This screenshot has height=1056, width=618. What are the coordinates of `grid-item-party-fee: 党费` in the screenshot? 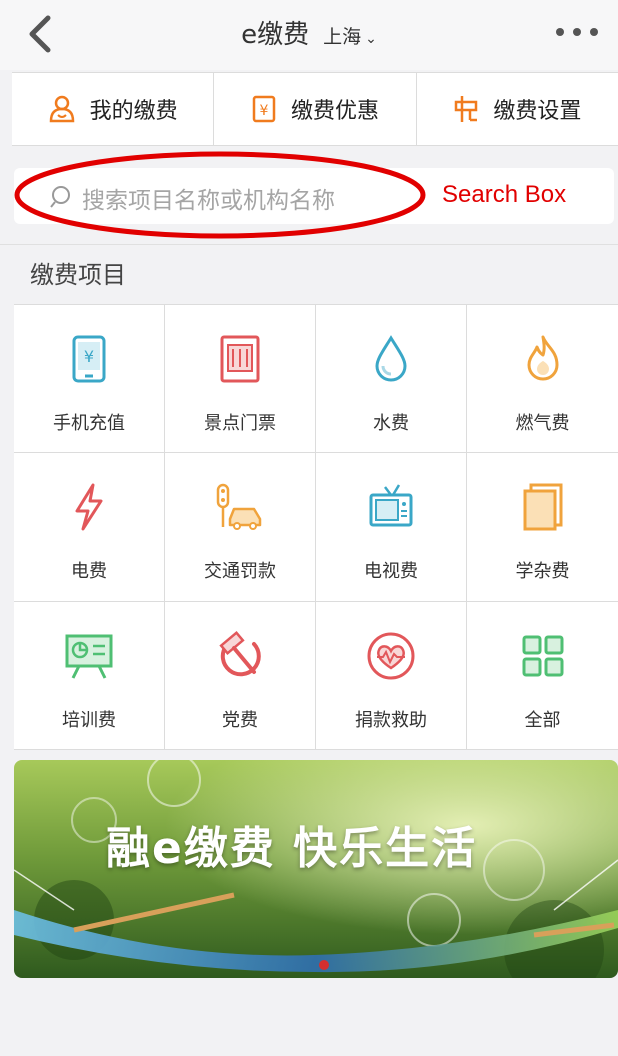 It's located at (240, 675).